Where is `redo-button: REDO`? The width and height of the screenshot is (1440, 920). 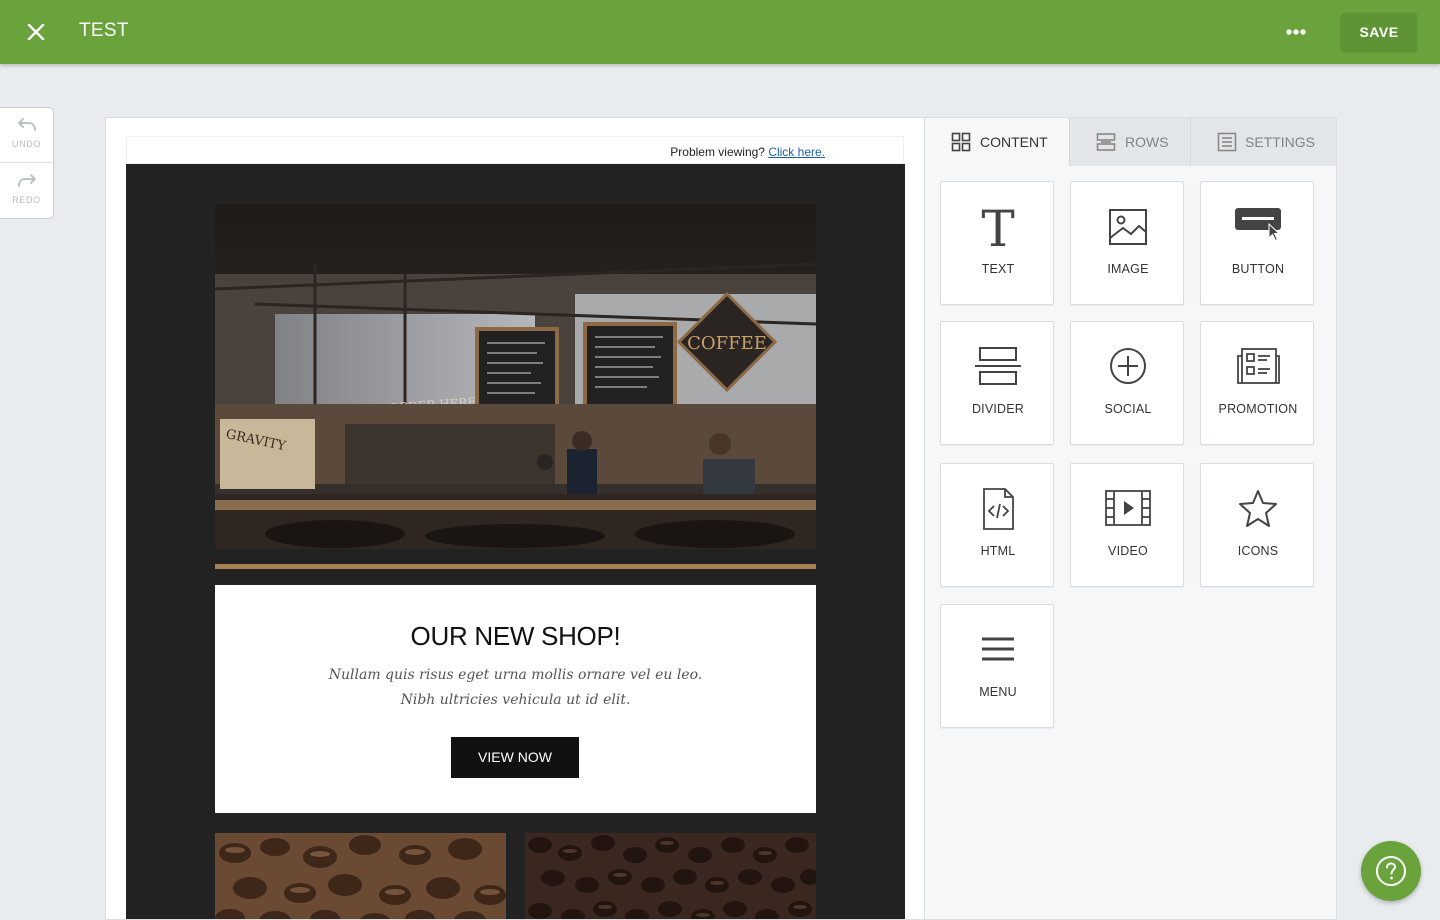 redo-button: REDO is located at coordinates (26, 191).